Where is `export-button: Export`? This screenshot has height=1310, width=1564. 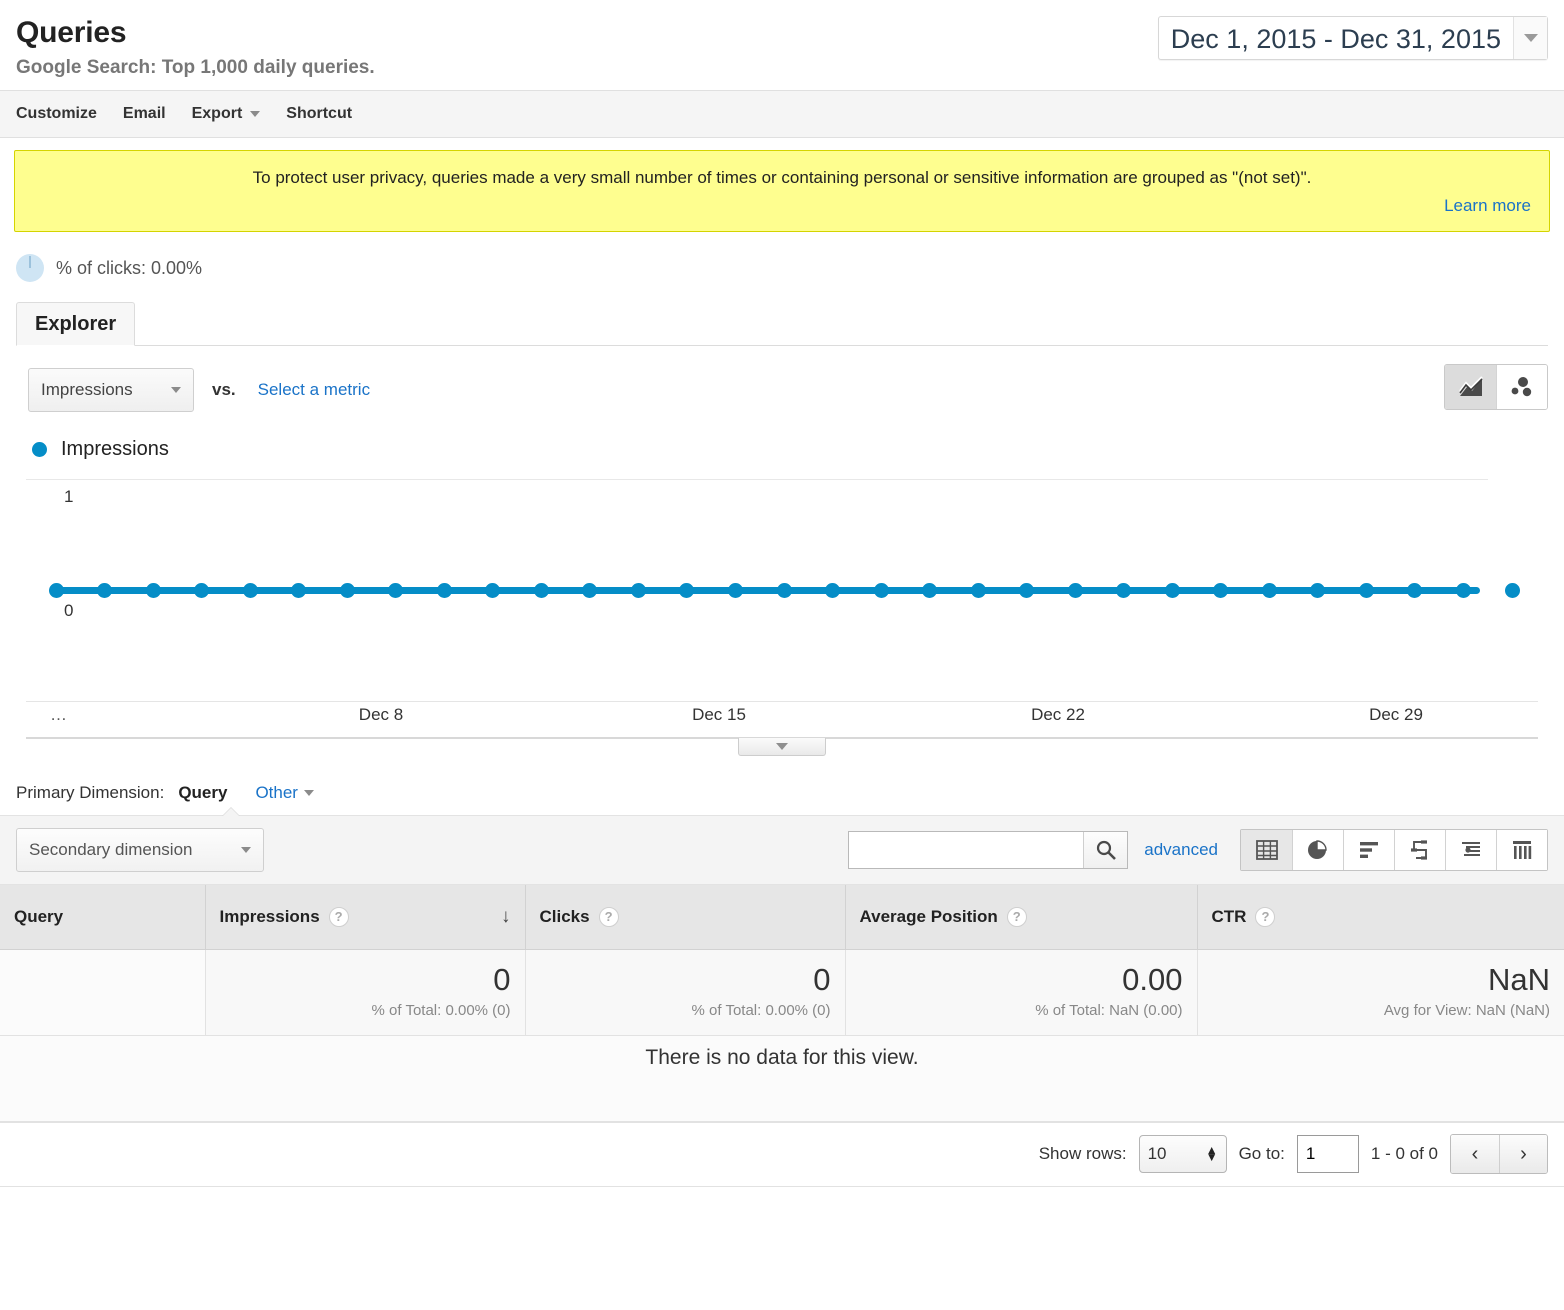
export-button: Export is located at coordinates (226, 114).